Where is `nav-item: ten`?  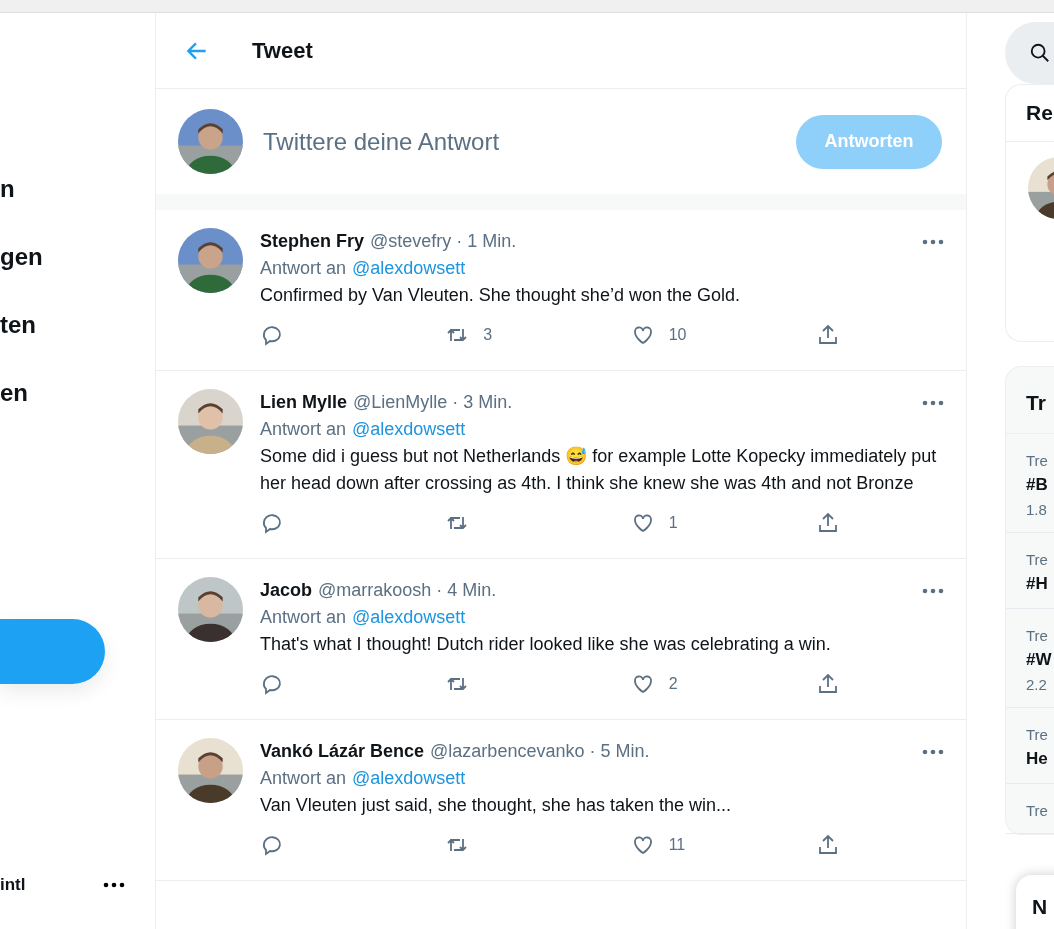
nav-item: ten is located at coordinates (77, 326).